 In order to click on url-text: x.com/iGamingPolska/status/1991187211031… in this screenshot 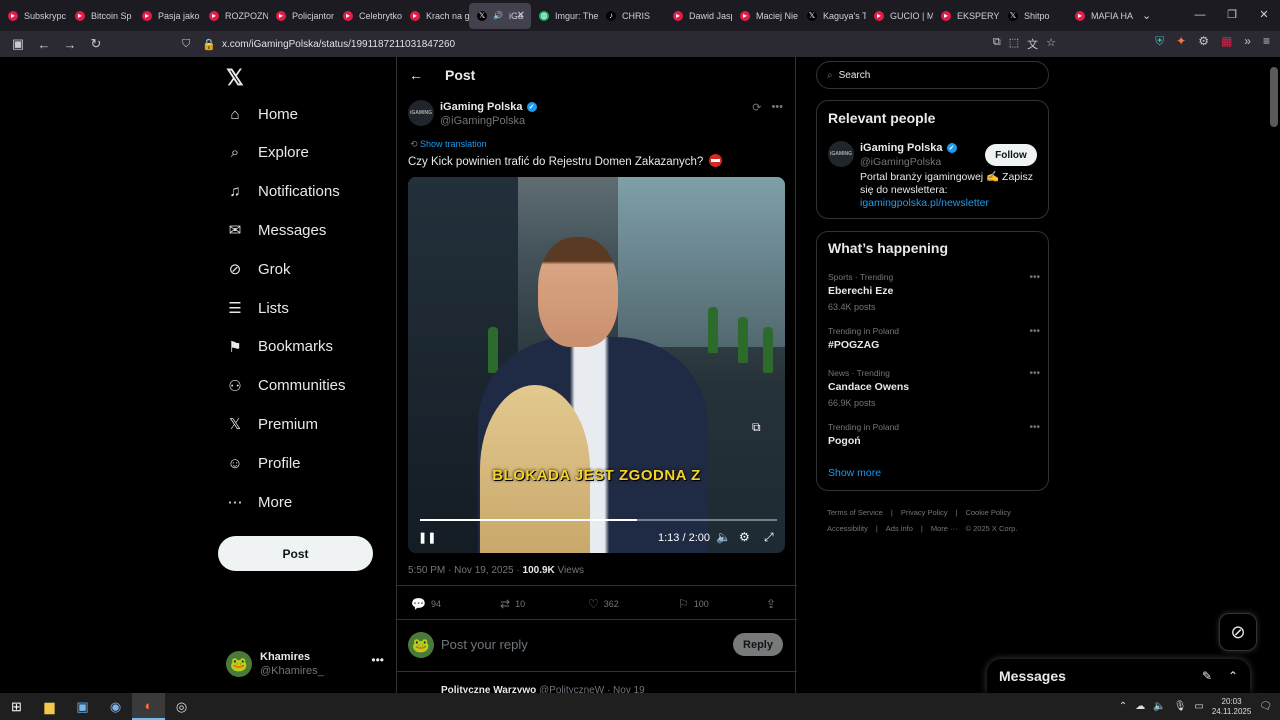, I will do `click(338, 44)`.